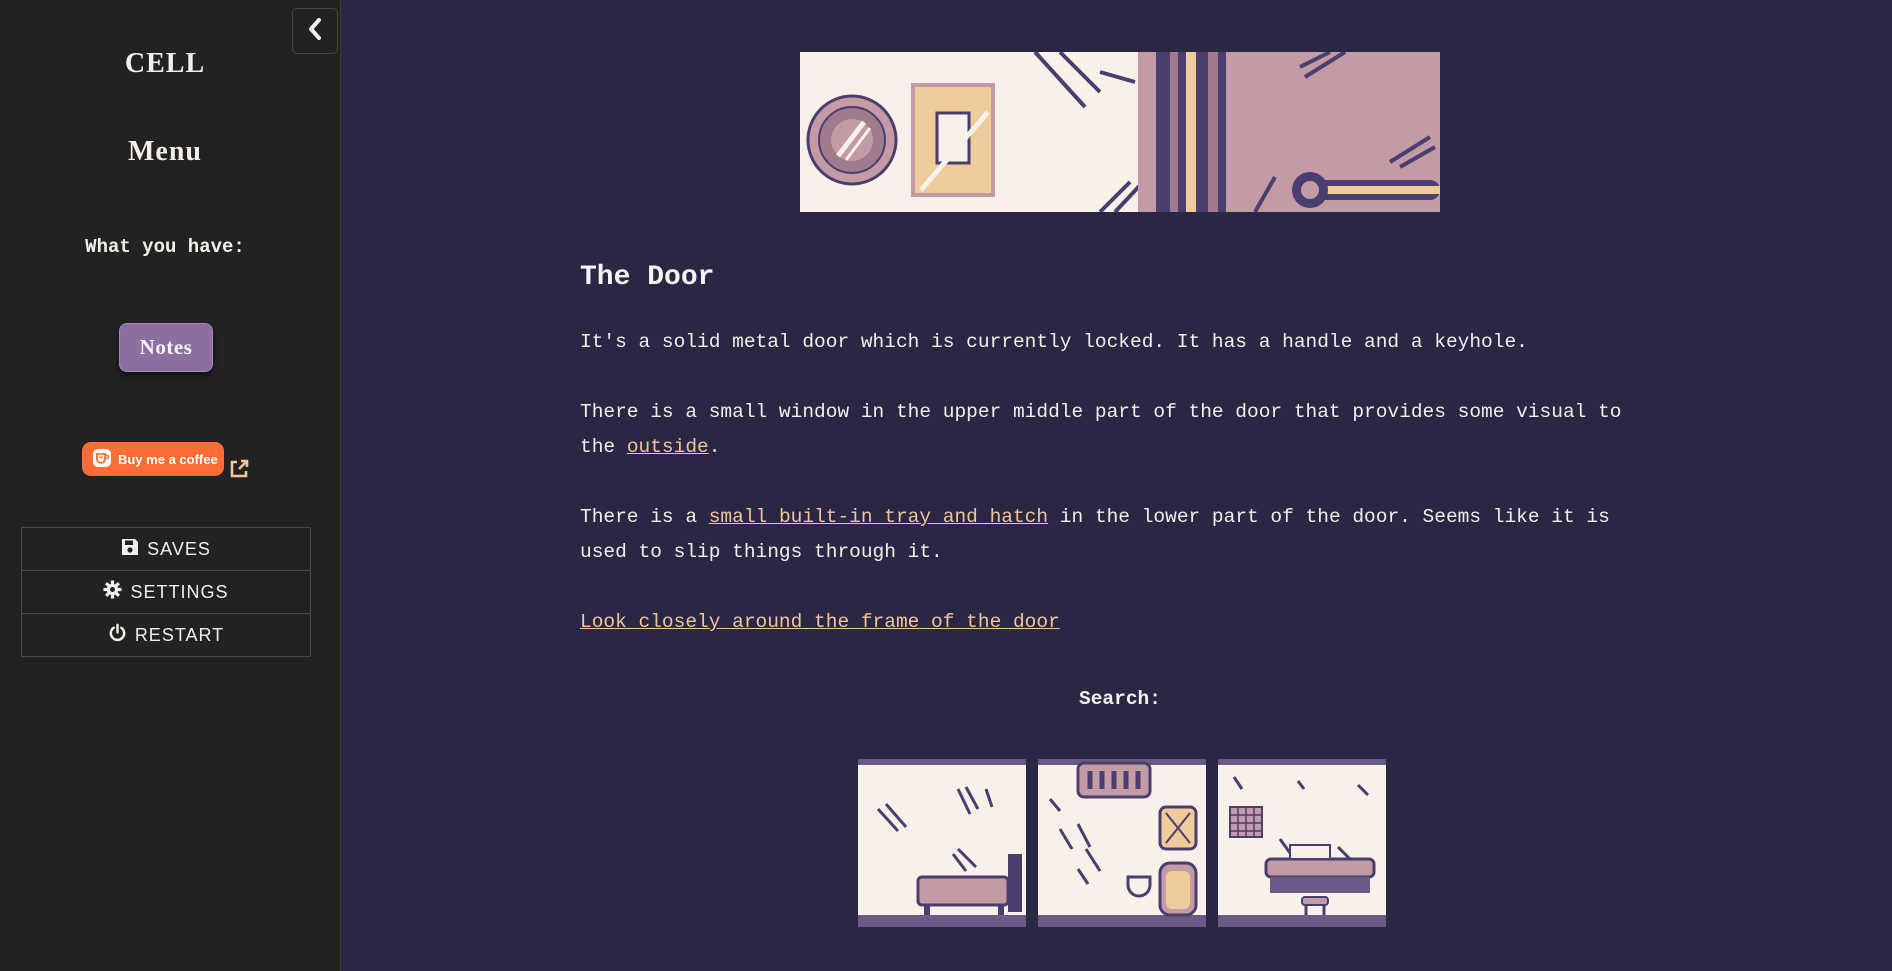 The image size is (1892, 971). I want to click on paragraph-window-end: ., so click(714, 447).